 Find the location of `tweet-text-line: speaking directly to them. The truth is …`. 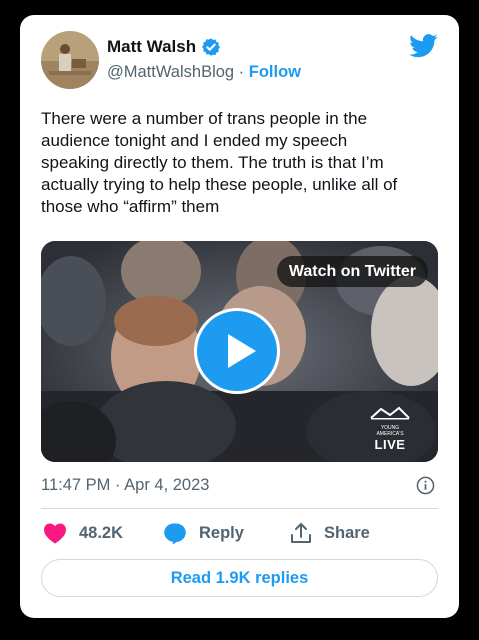

tweet-text-line: speaking directly to them. The truth is … is located at coordinates (212, 162).